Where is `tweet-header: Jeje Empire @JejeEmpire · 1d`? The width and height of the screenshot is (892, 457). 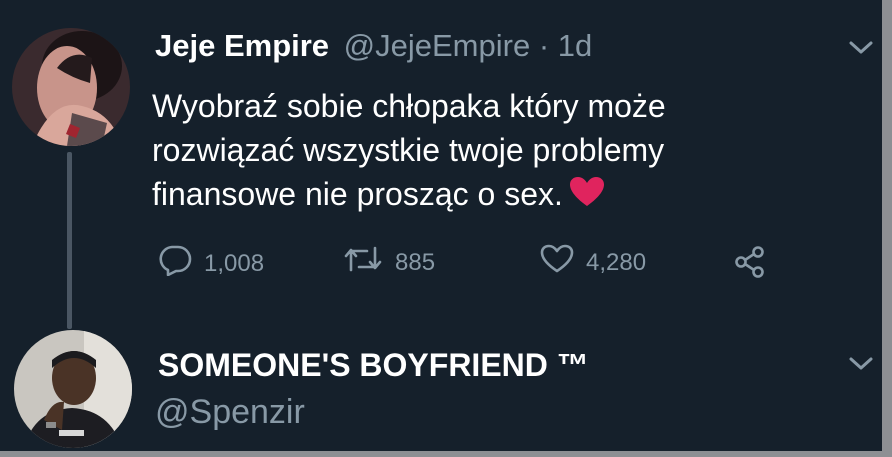
tweet-header: Jeje Empire @JejeEmpire · 1d is located at coordinates (373, 46).